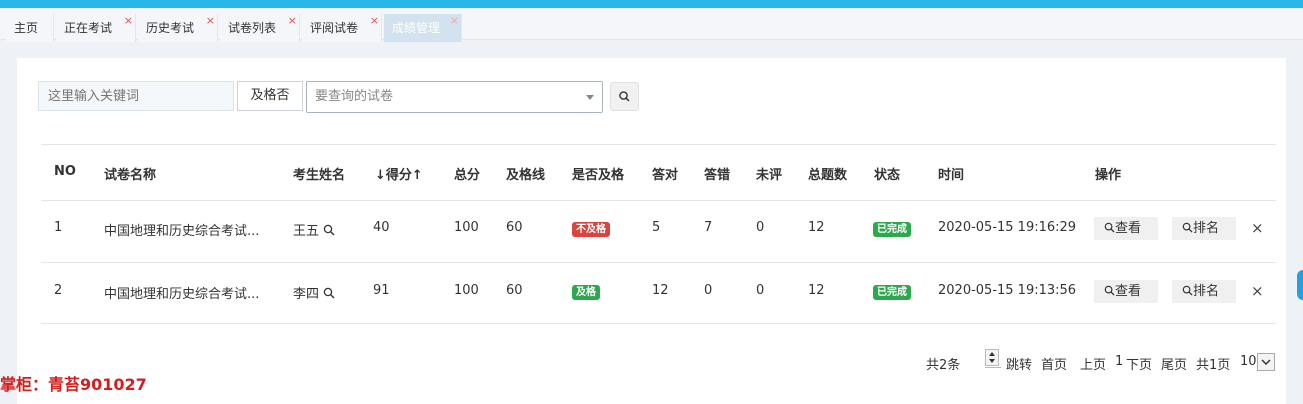 The height and width of the screenshot is (404, 1303). Describe the element at coordinates (586, 292) in the screenshot. I see `pass-badge: 及格` at that location.